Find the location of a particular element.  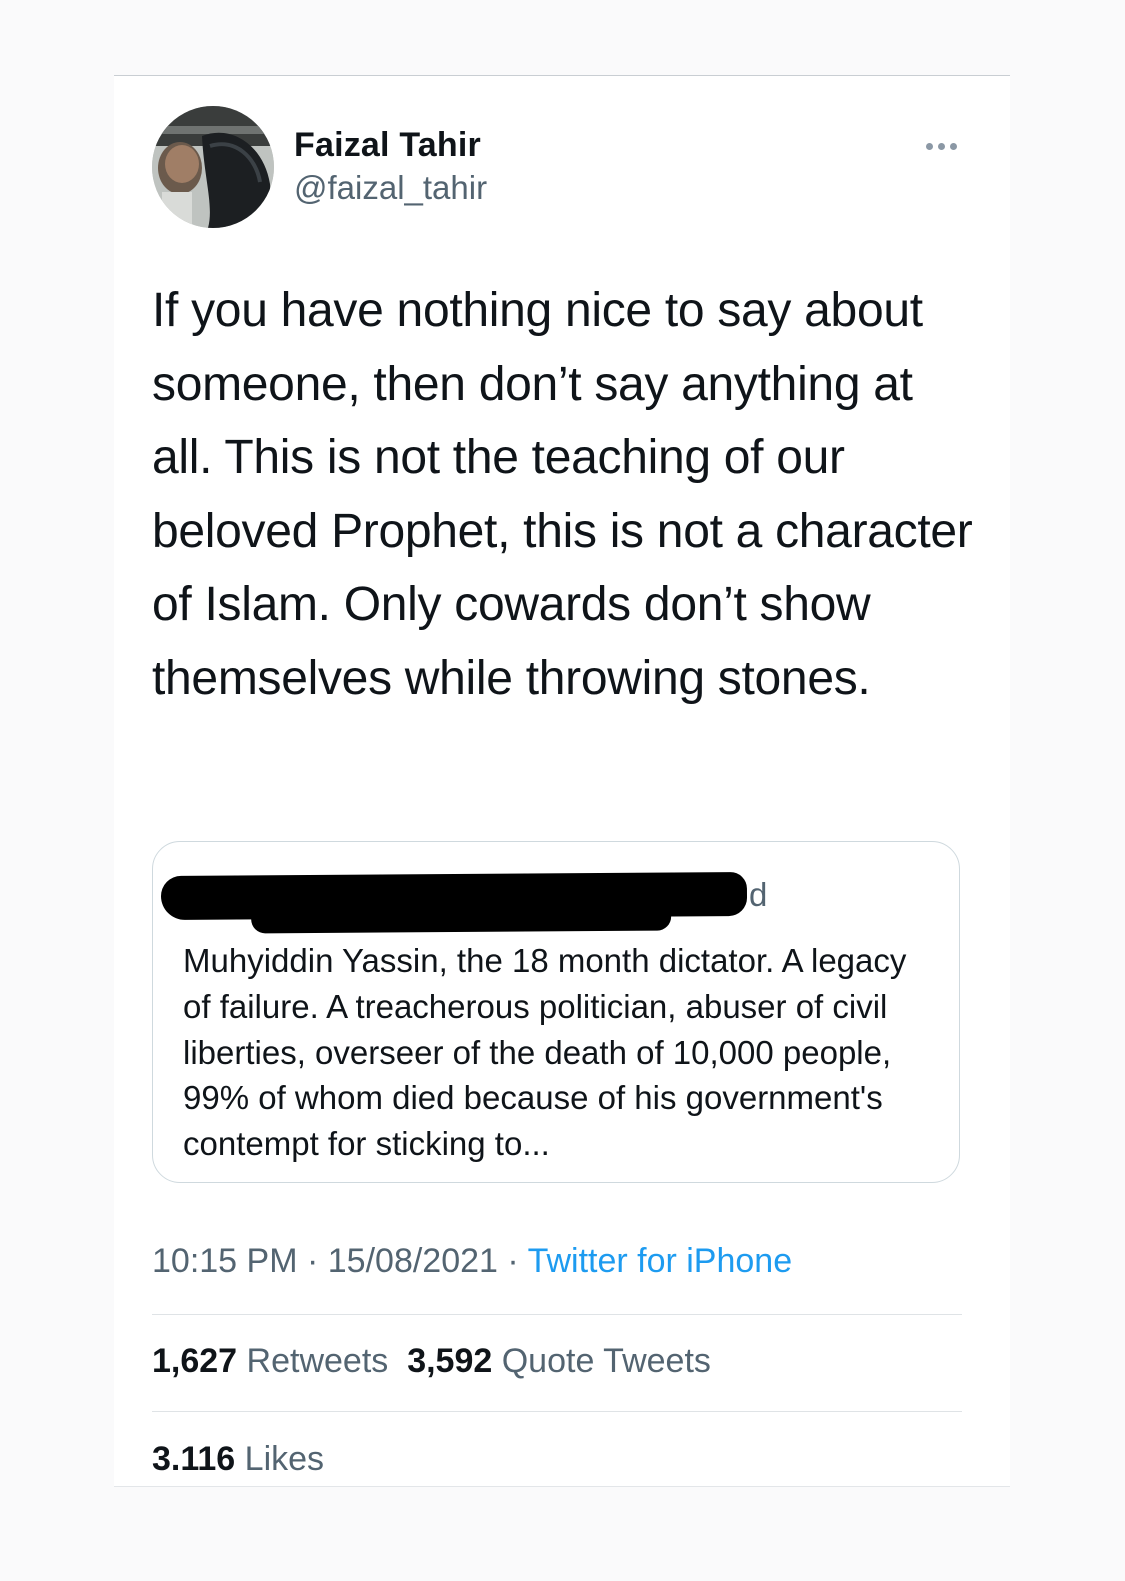

likes-stat: 3.116 Likes is located at coordinates (238, 1459).